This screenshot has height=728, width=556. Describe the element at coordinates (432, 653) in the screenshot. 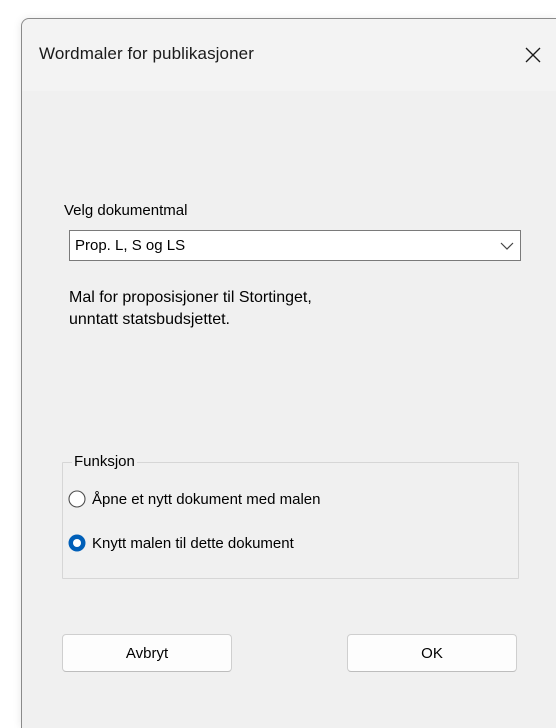

I see `ok-button: OK` at that location.